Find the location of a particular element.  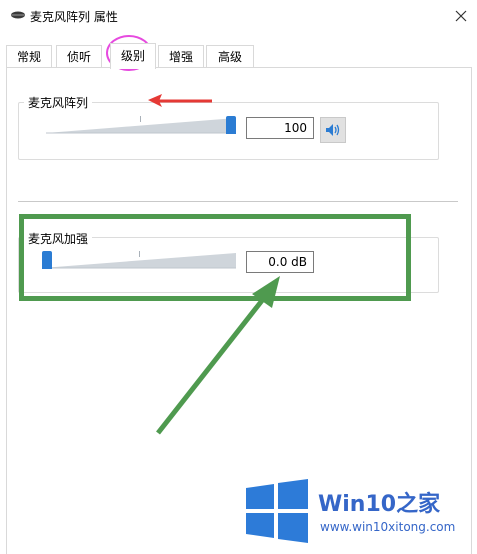

close-icon is located at coordinates (461, 16).